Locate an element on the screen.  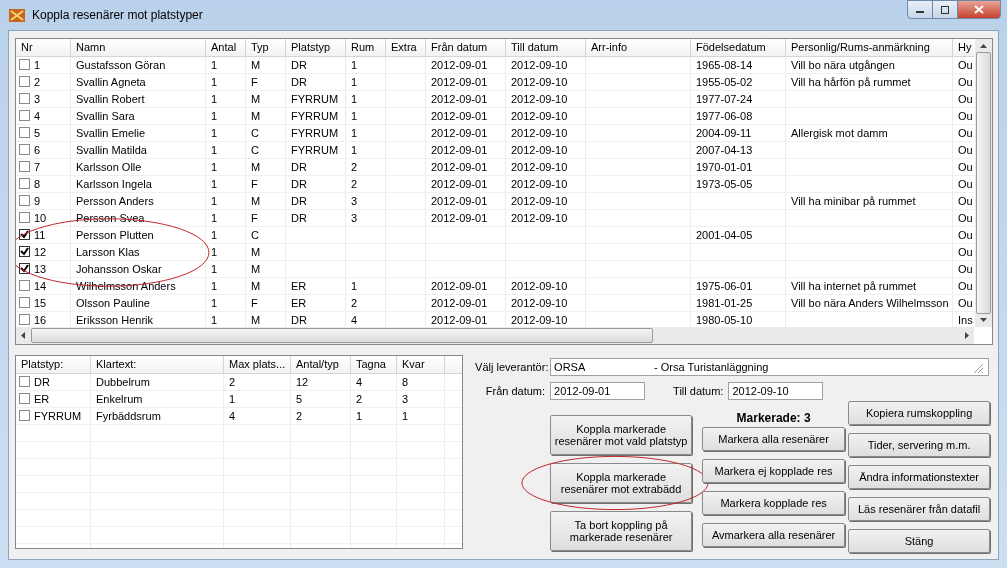
table-cell: Svallin Agneta is located at coordinates (111, 82).